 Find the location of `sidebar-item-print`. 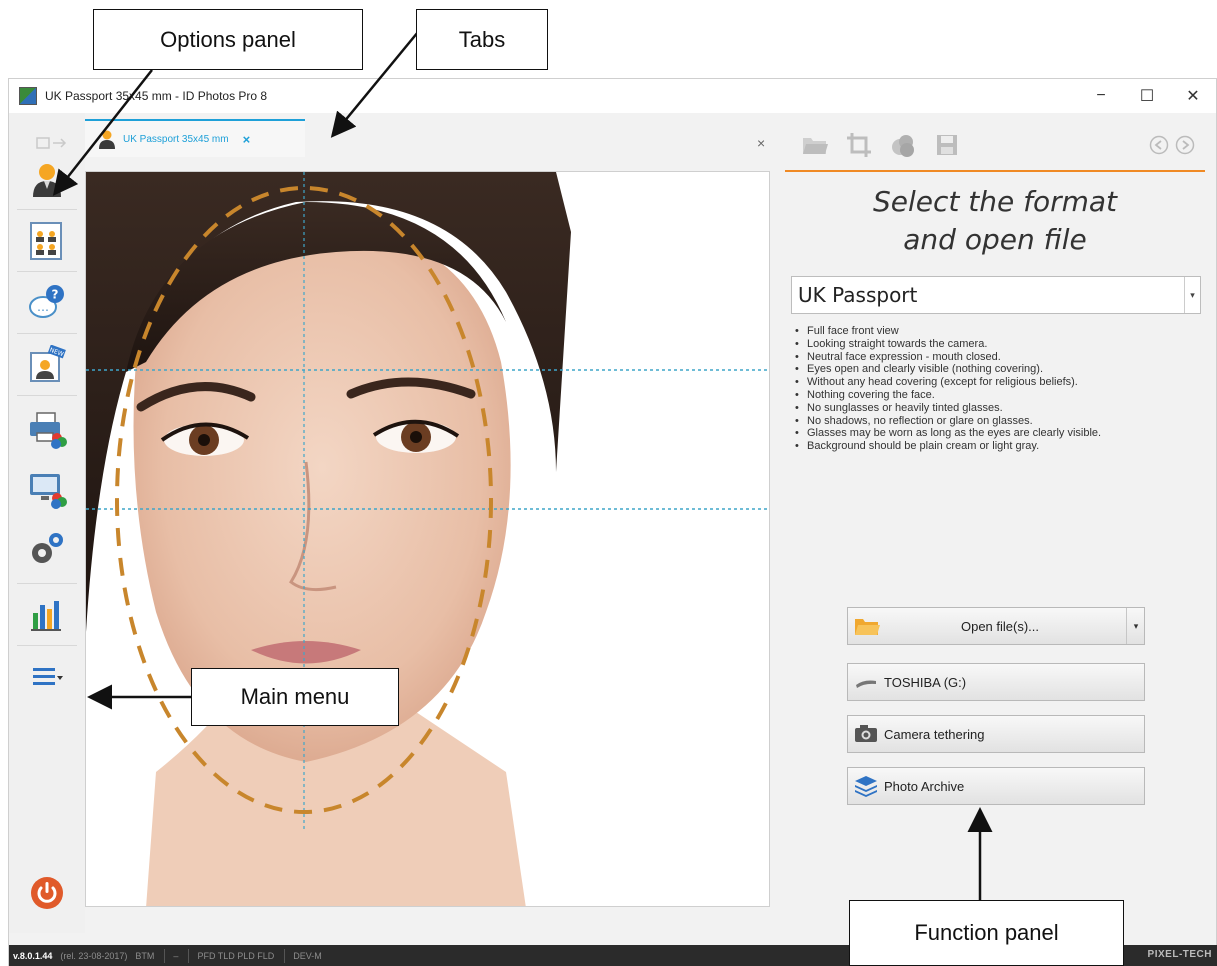

sidebar-item-print is located at coordinates (47, 429).